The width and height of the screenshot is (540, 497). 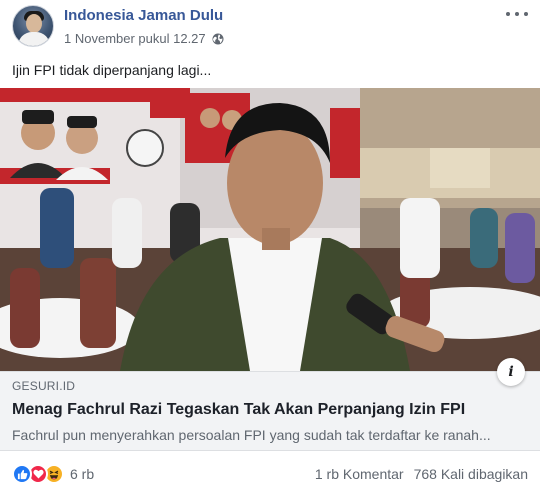 What do you see at coordinates (359, 474) in the screenshot?
I see `comments-count-link: 1 rb Komentar` at bounding box center [359, 474].